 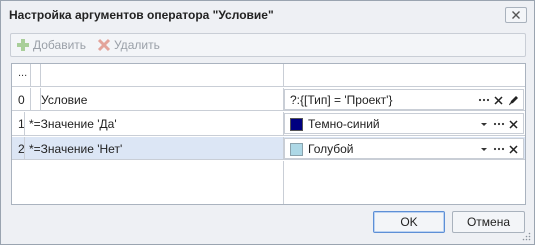 I want to click on close-button, so click(x=516, y=15).